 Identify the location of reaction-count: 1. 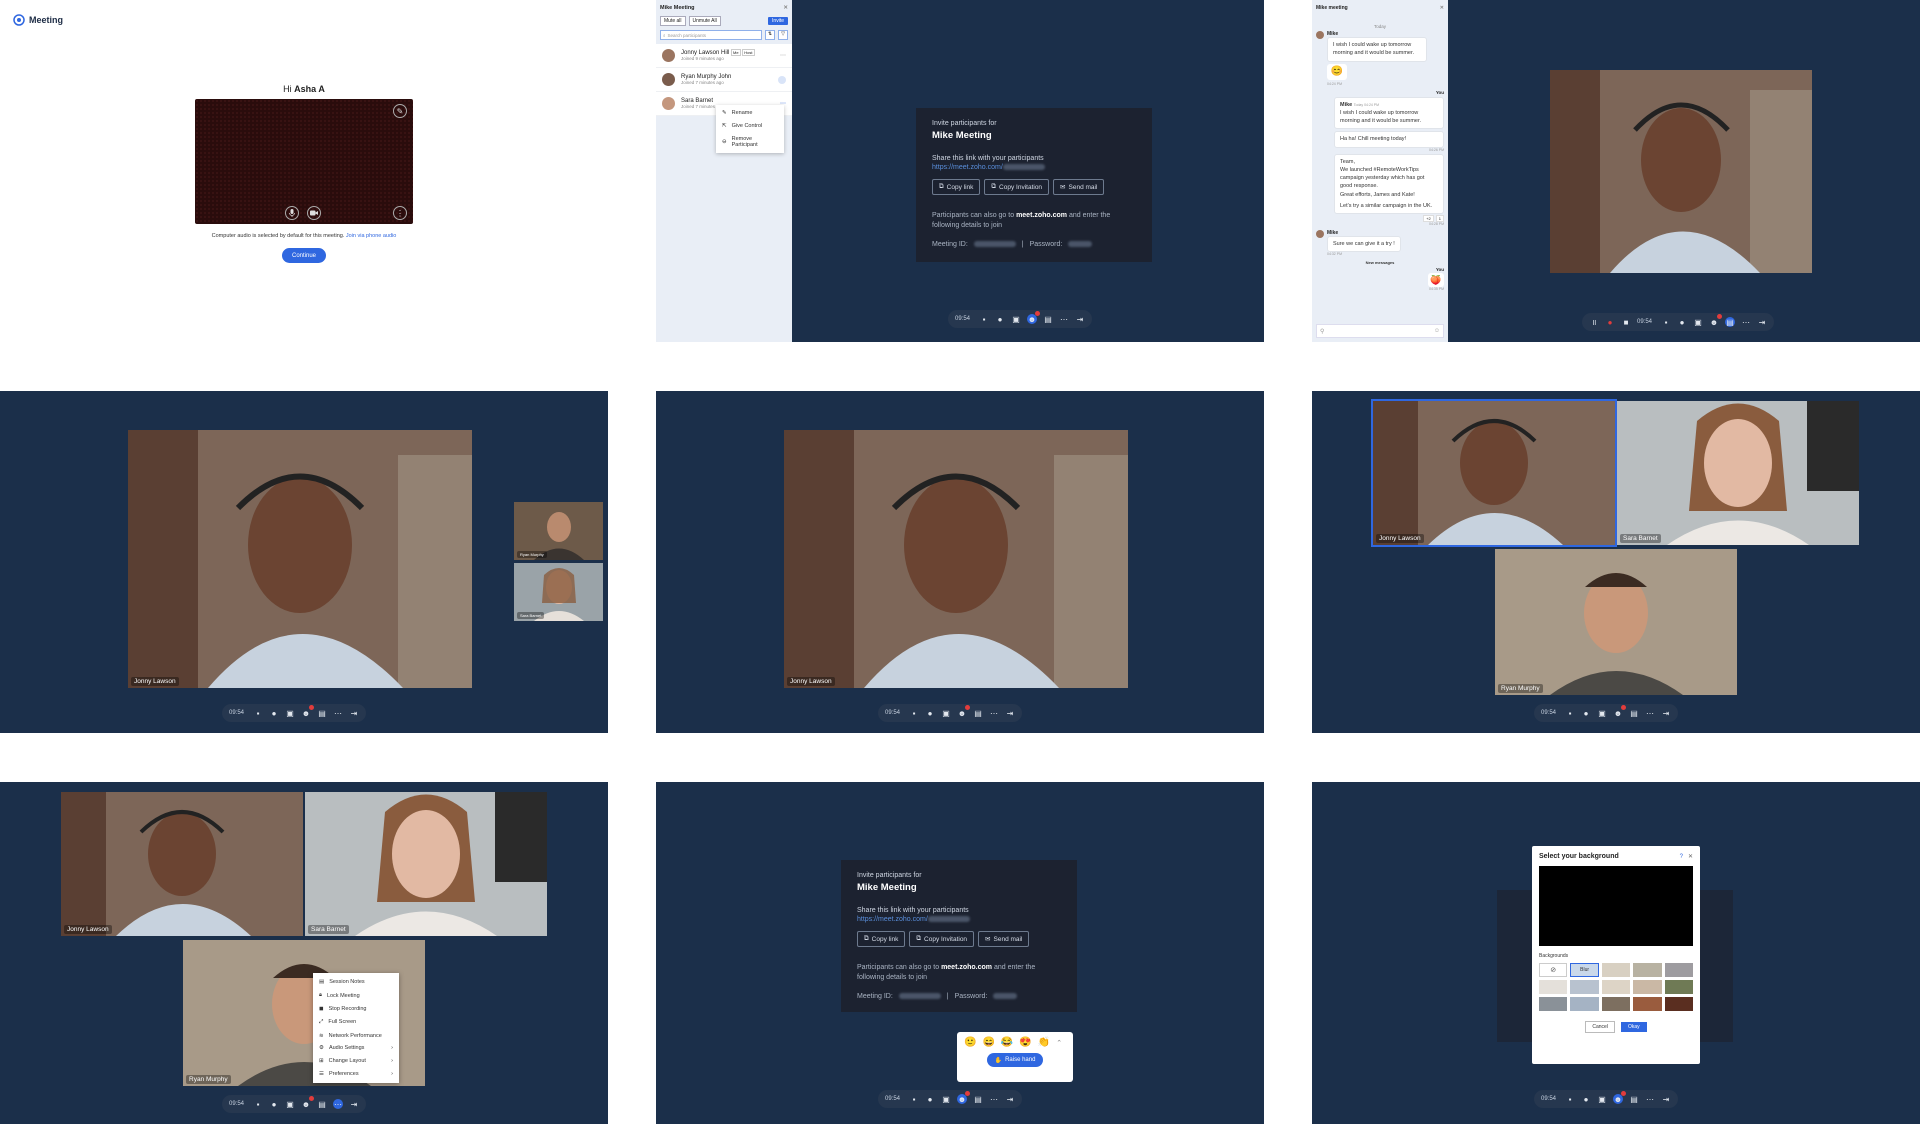
(1439, 218).